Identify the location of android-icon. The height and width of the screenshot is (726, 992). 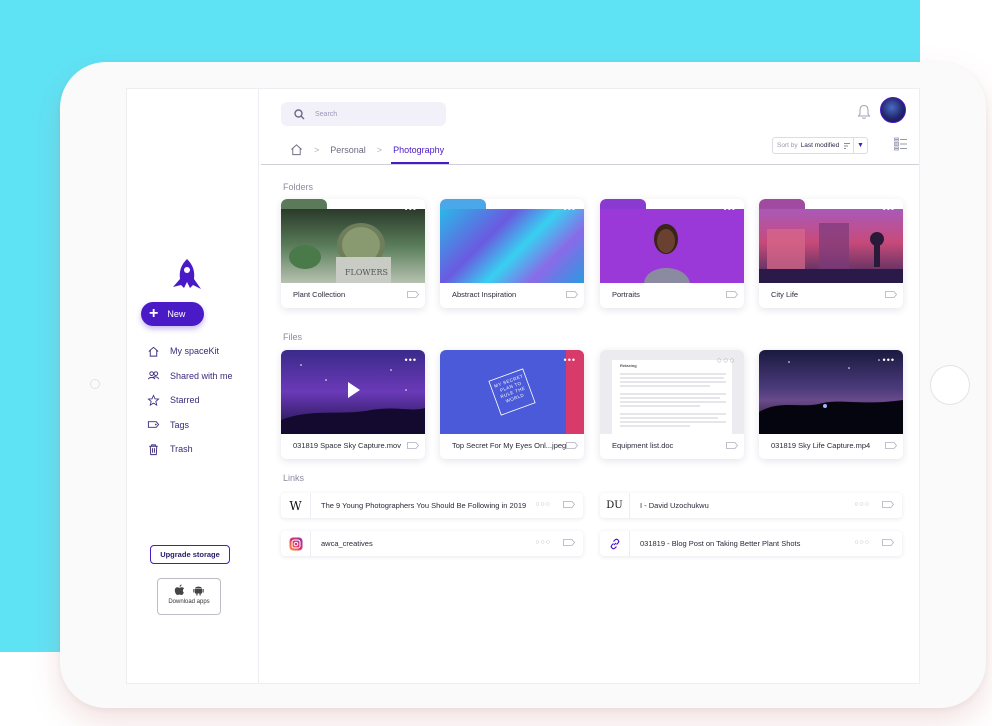
(198, 591).